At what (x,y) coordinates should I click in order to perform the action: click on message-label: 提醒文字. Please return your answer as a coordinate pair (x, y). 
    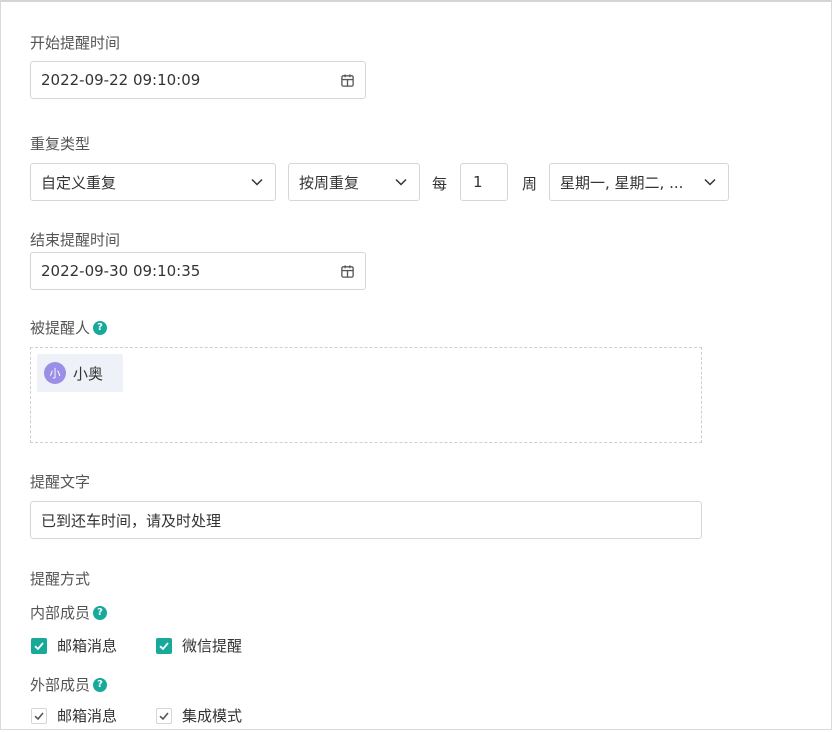
    Looking at the image, I should click on (60, 482).